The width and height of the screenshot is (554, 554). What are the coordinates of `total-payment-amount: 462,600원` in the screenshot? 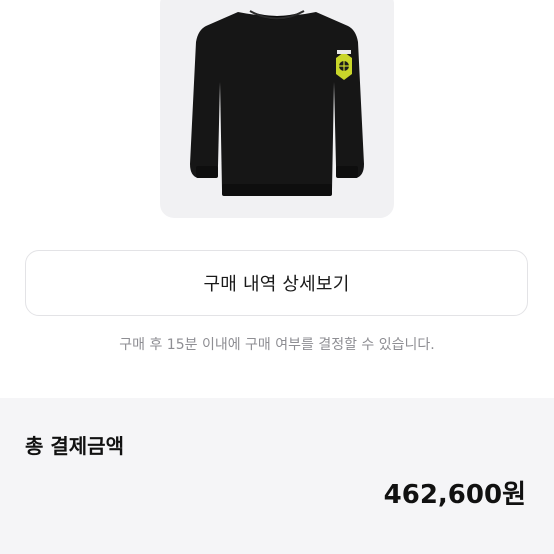 It's located at (454, 495).